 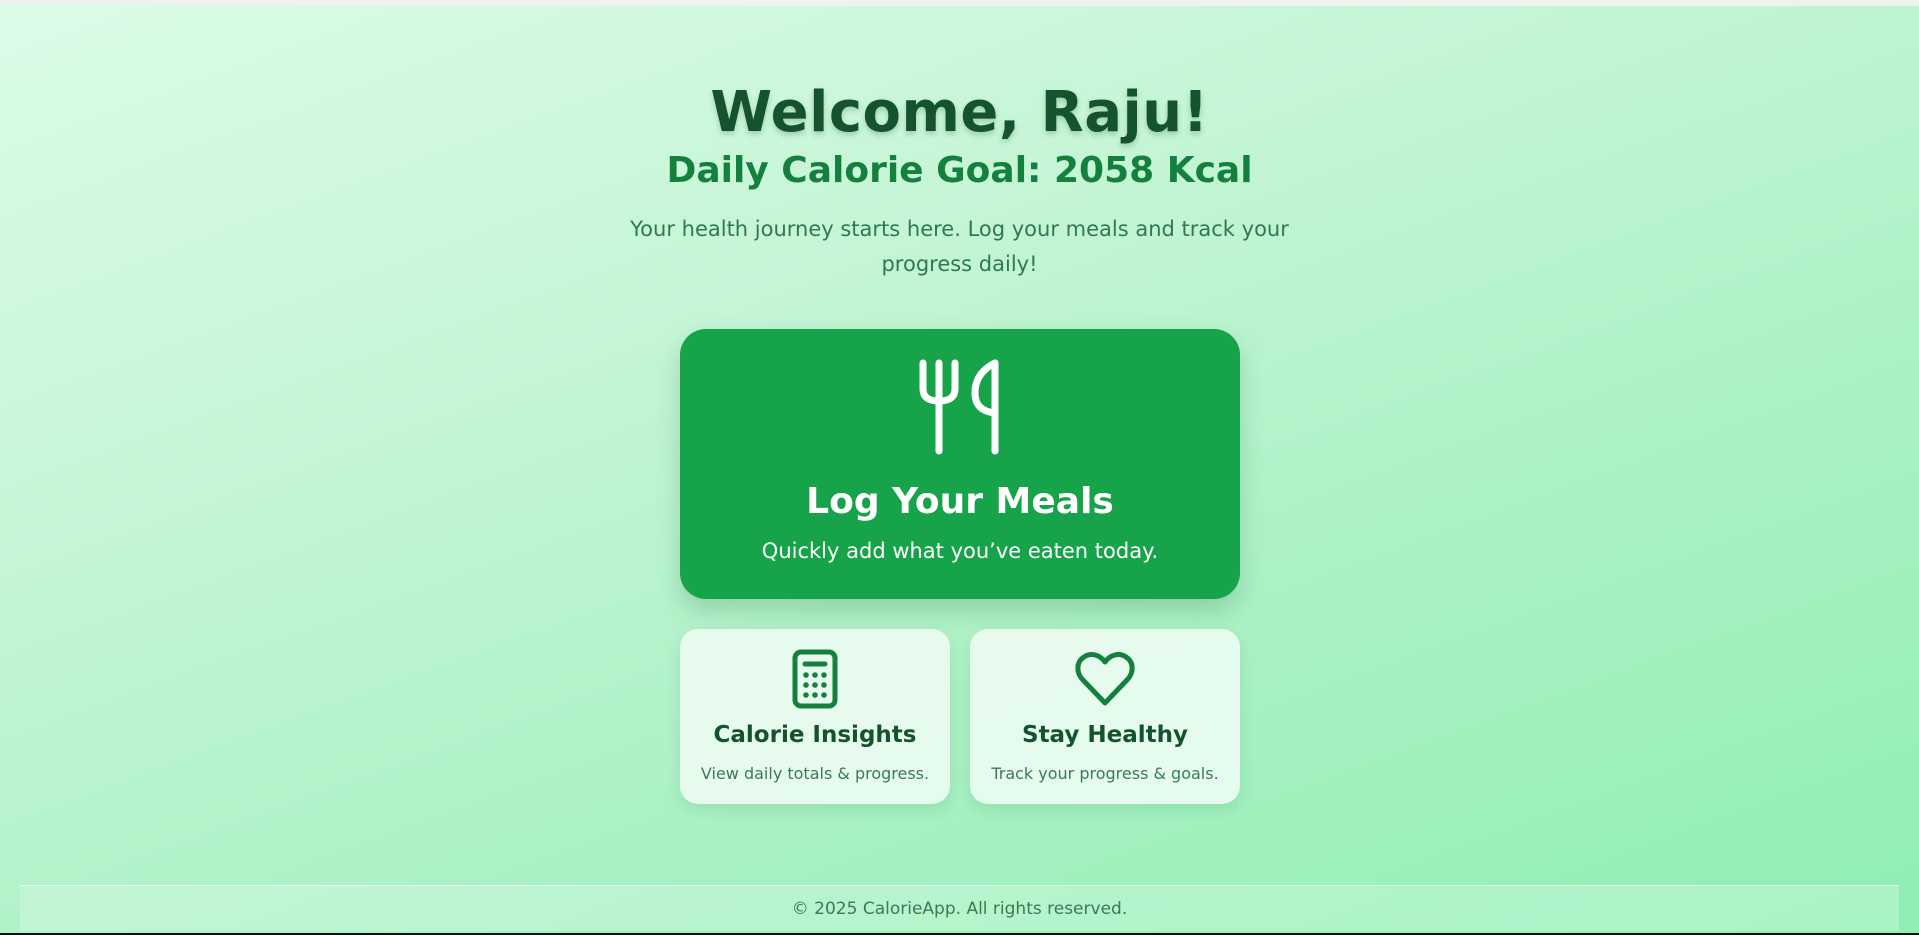 I want to click on calorie-goal: Daily Calorie Goal: 2058 Kcal, so click(x=959, y=170).